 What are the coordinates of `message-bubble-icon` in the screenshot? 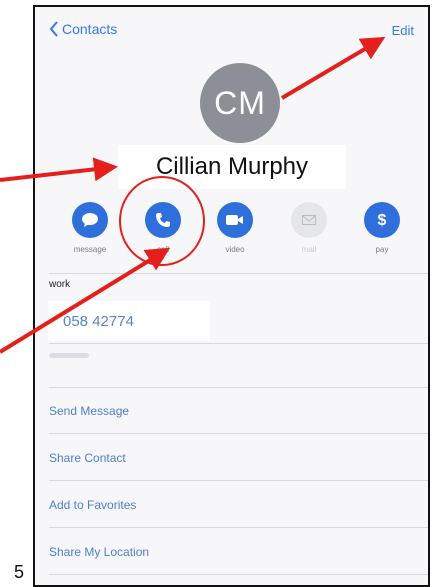 It's located at (90, 220).